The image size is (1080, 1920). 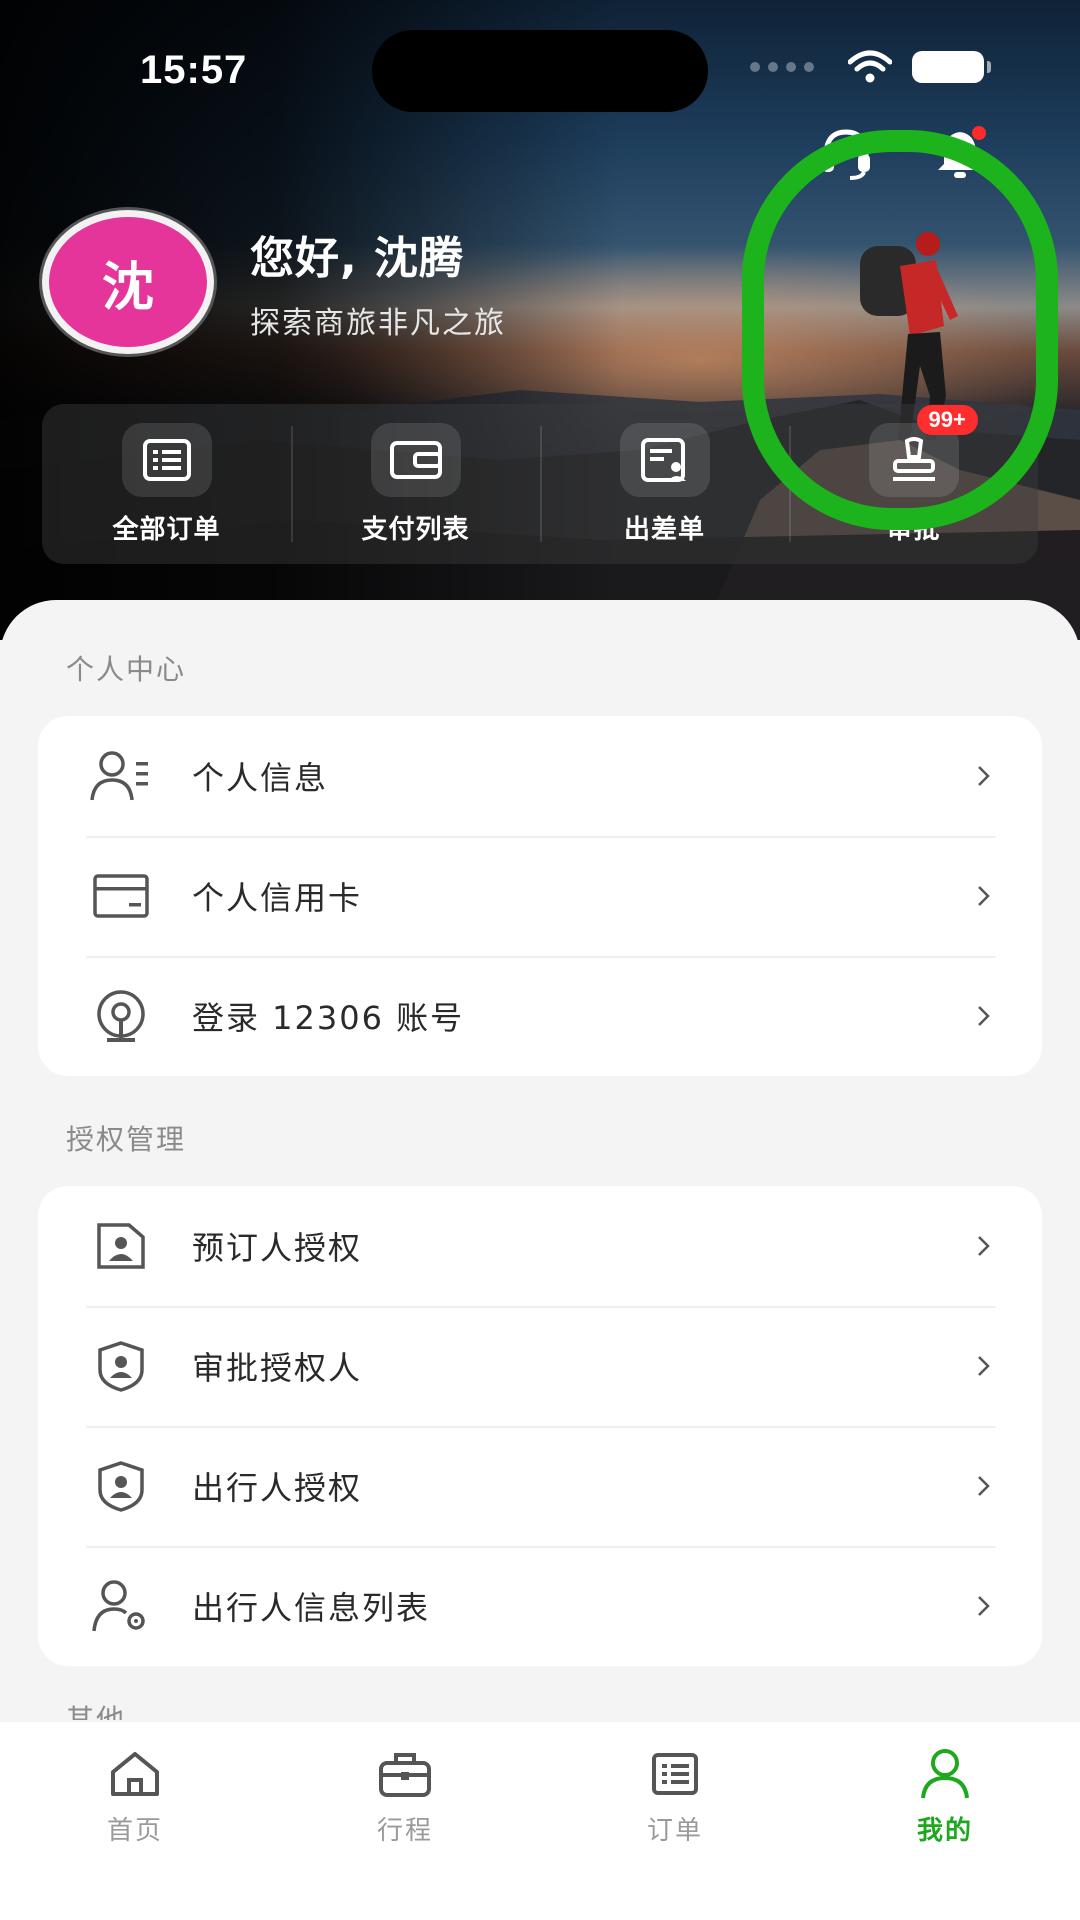 What do you see at coordinates (121, 1246) in the screenshot?
I see `booker-id-icon` at bounding box center [121, 1246].